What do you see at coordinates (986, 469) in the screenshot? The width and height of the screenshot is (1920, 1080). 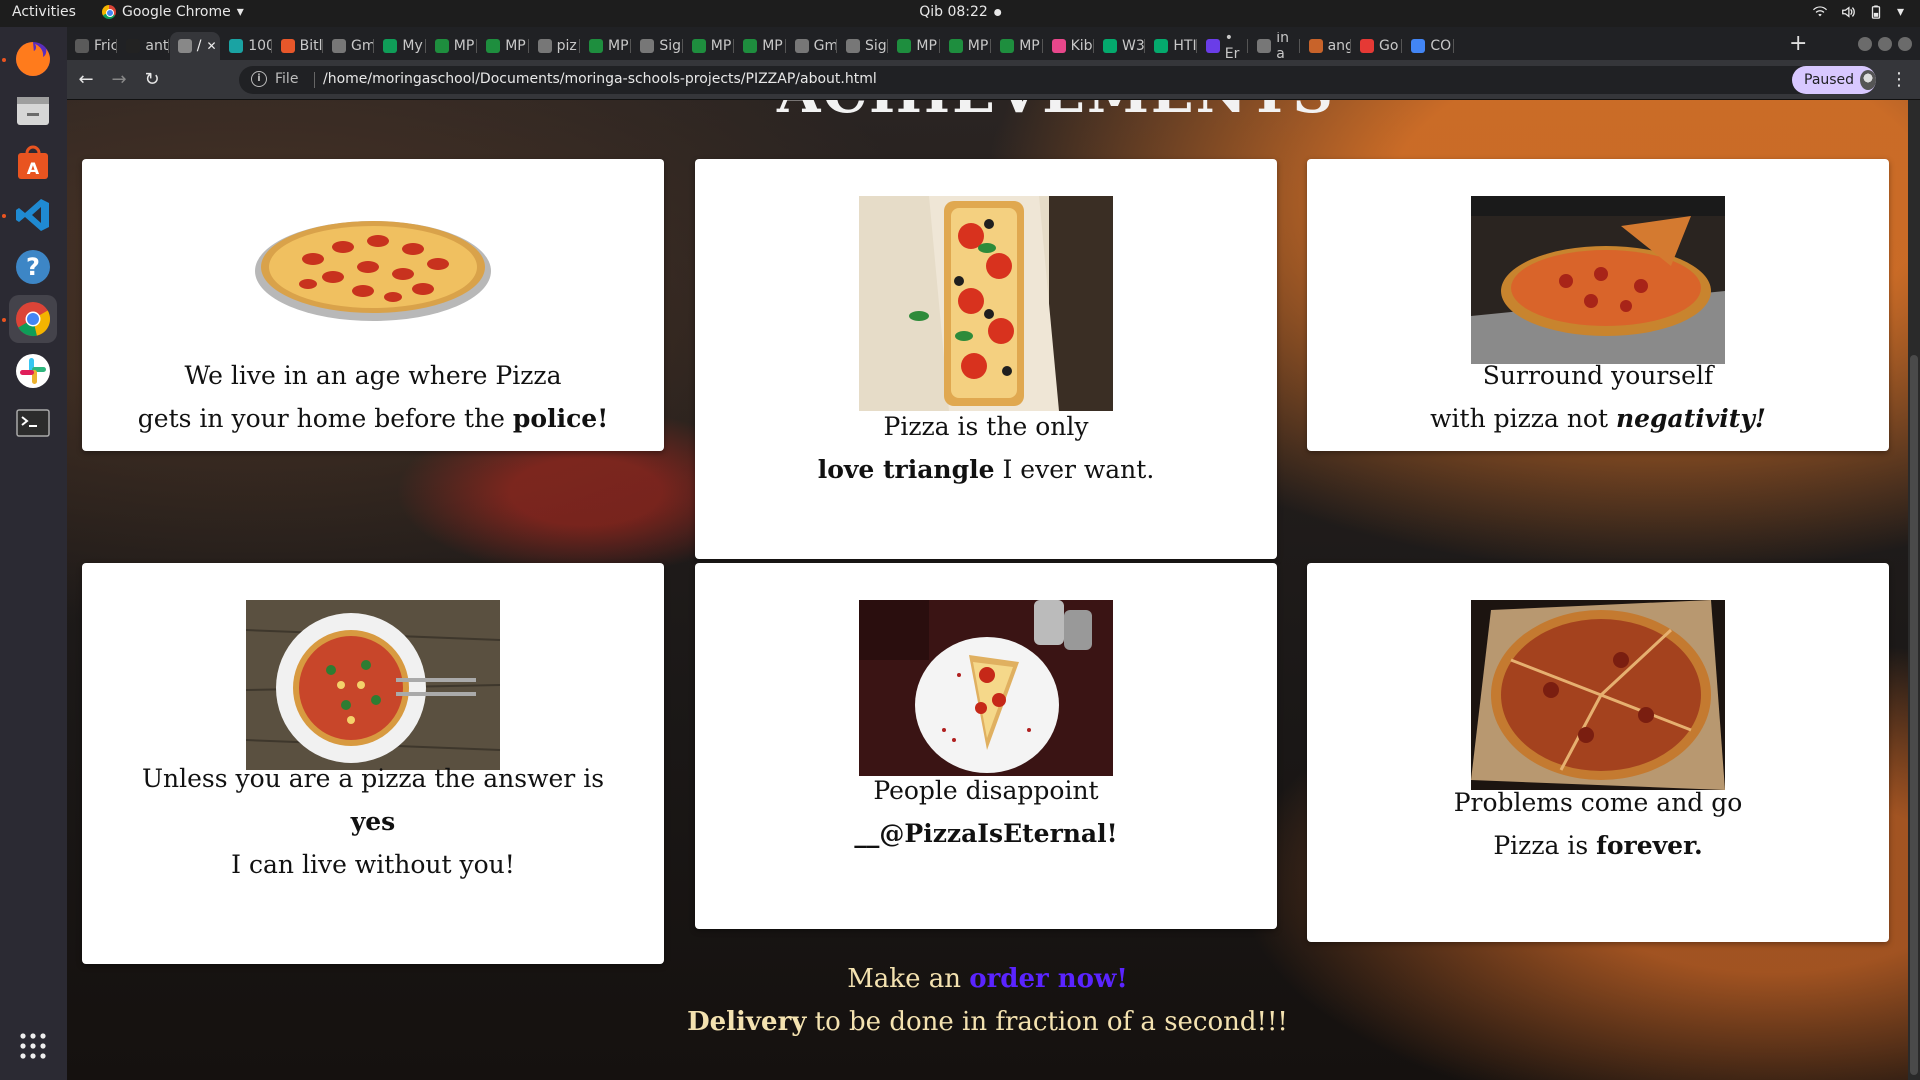 I see `quote-line: love triangle I ever want.` at bounding box center [986, 469].